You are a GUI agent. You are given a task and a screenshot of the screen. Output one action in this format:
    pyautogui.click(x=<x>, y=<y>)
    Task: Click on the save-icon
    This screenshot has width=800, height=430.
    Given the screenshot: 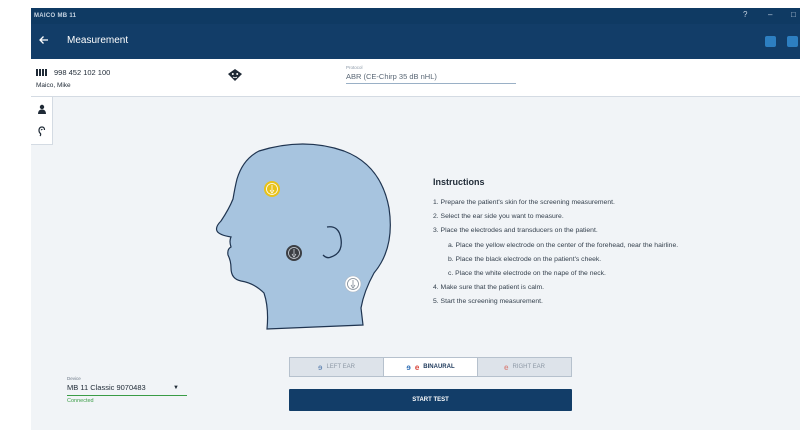 What is the action you would take?
    pyautogui.click(x=792, y=41)
    